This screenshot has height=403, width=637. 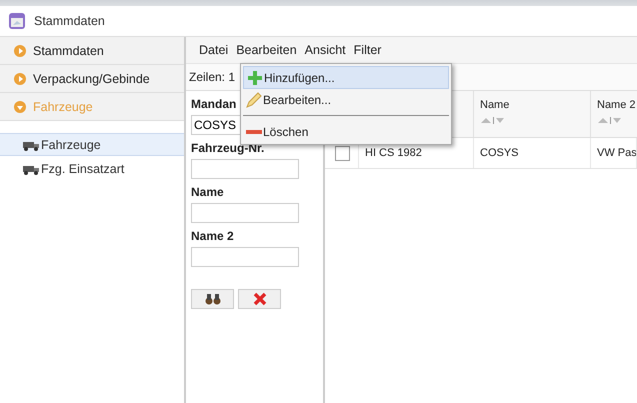 I want to click on field-label: Name, so click(x=207, y=192).